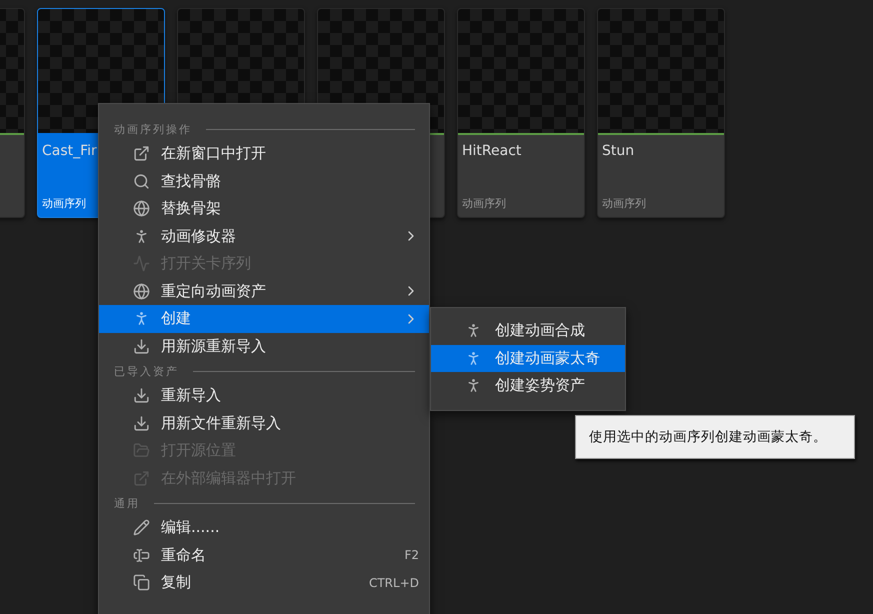  What do you see at coordinates (715, 437) in the screenshot?
I see `tooltip: 使用选中的动画序列创建动画蒙太奇。` at bounding box center [715, 437].